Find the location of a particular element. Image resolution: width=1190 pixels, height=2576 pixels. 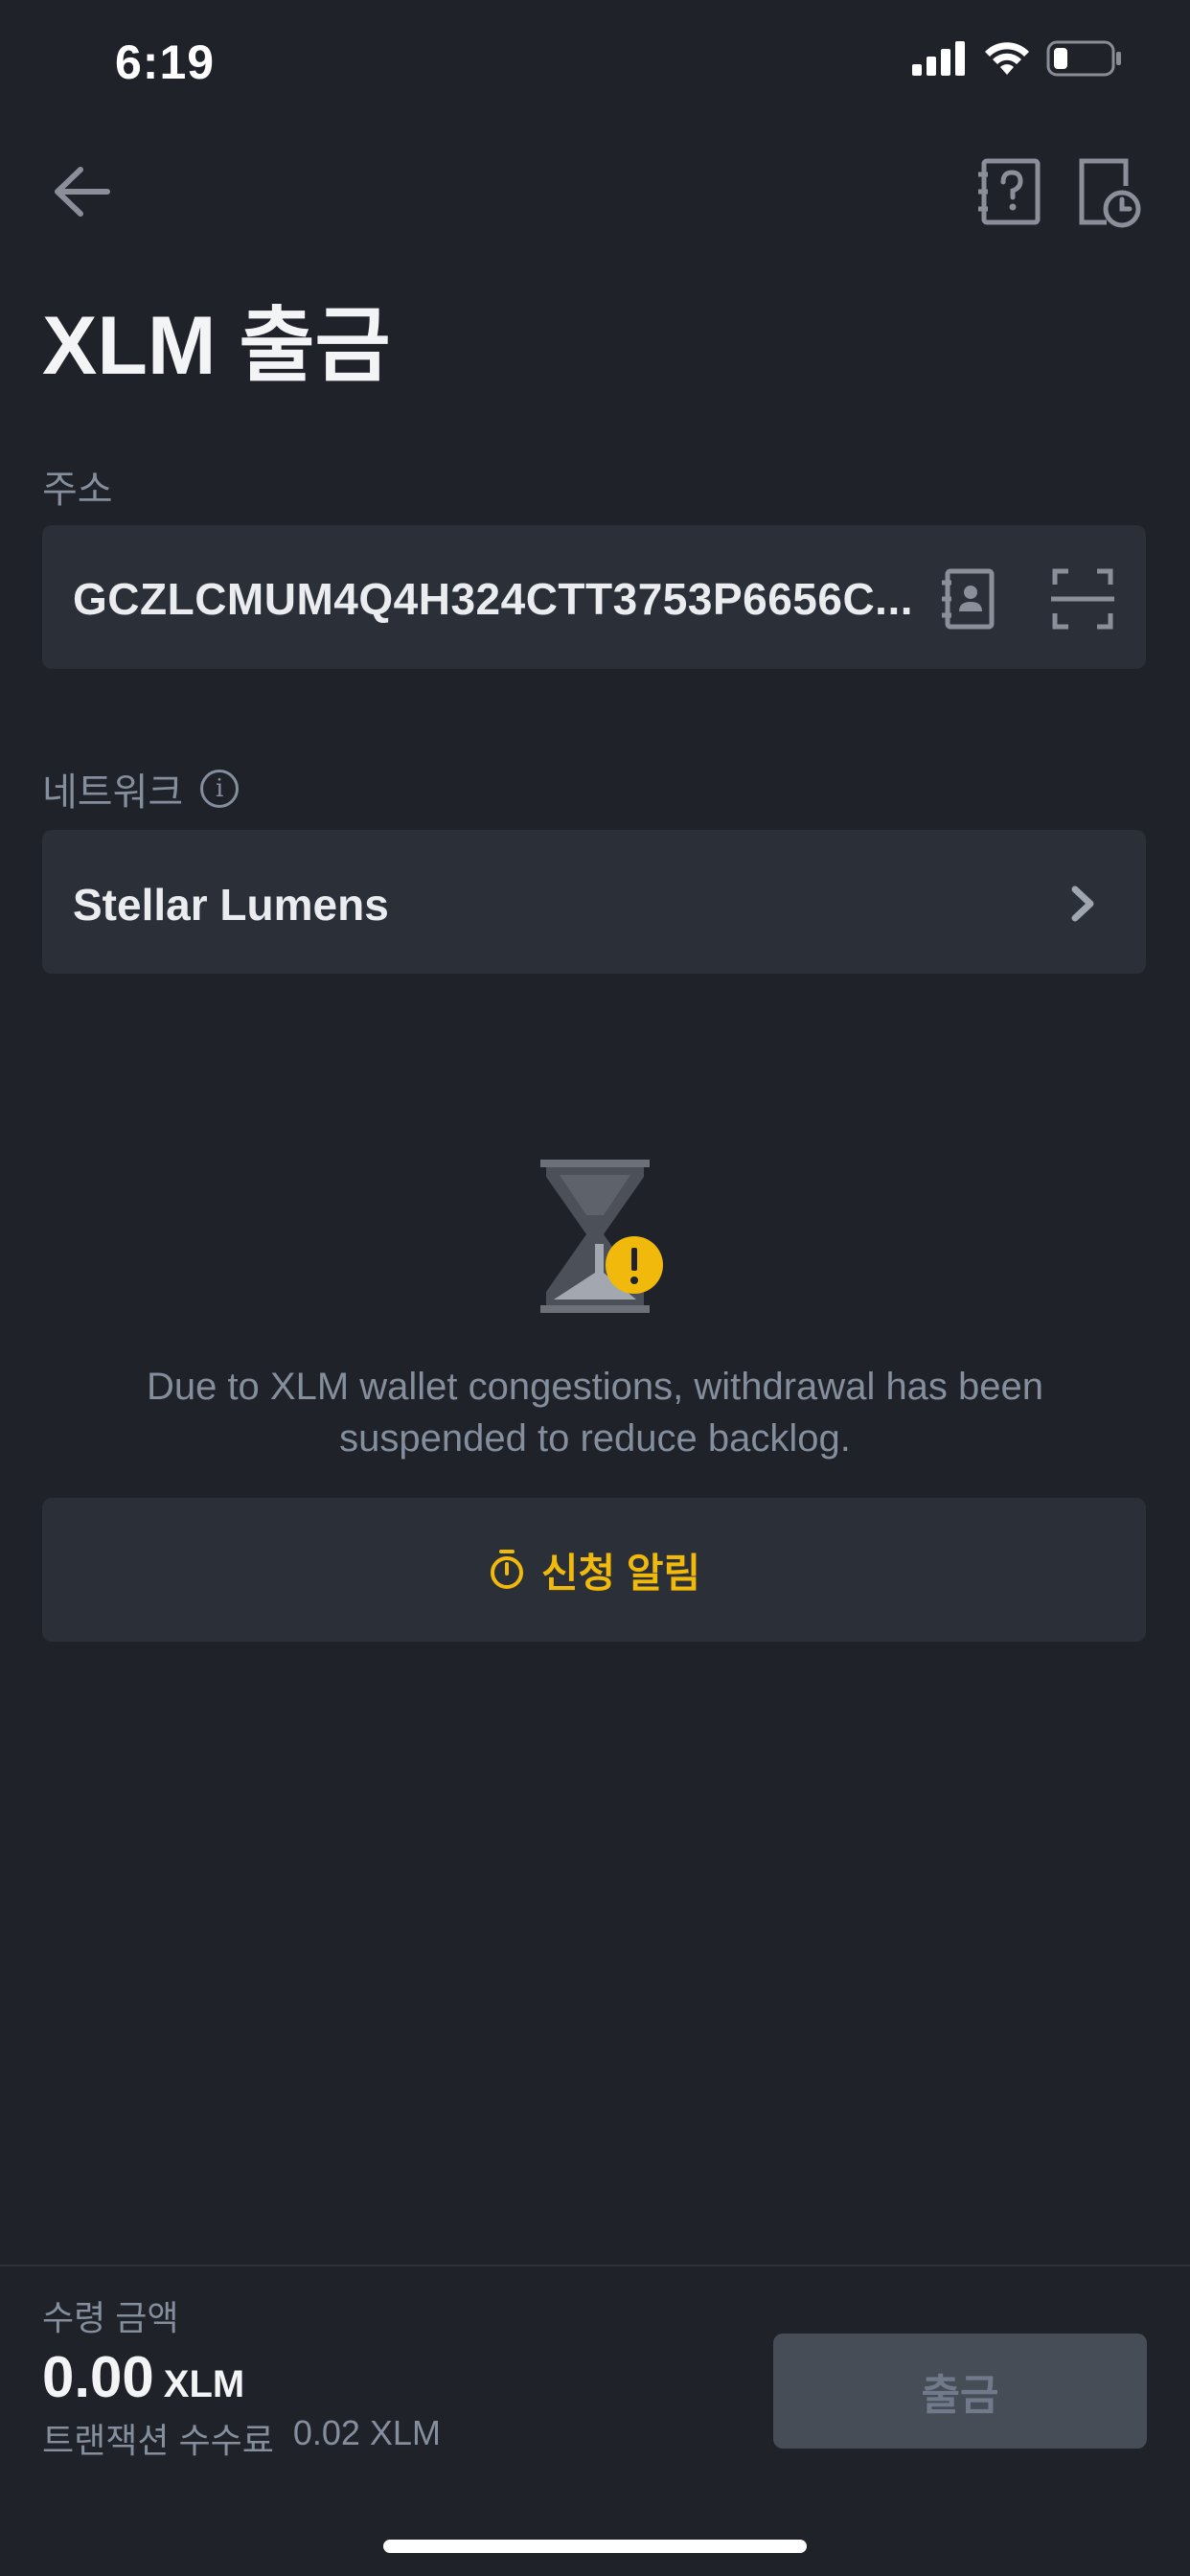

signal-icon is located at coordinates (938, 58).